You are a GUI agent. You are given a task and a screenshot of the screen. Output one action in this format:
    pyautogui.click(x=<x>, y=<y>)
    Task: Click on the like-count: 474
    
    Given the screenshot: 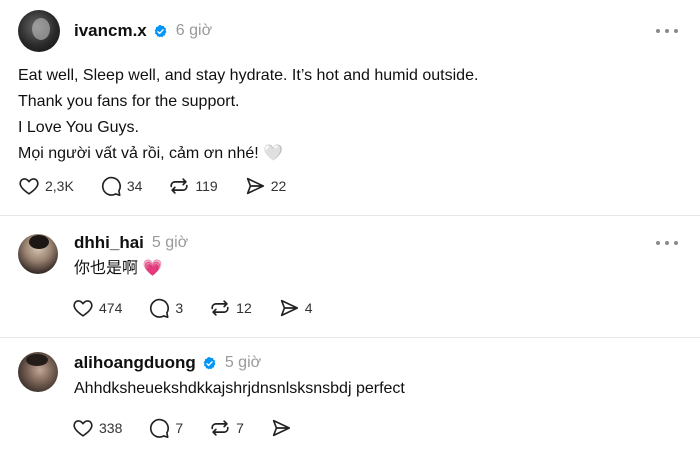 What is the action you would take?
    pyautogui.click(x=111, y=308)
    